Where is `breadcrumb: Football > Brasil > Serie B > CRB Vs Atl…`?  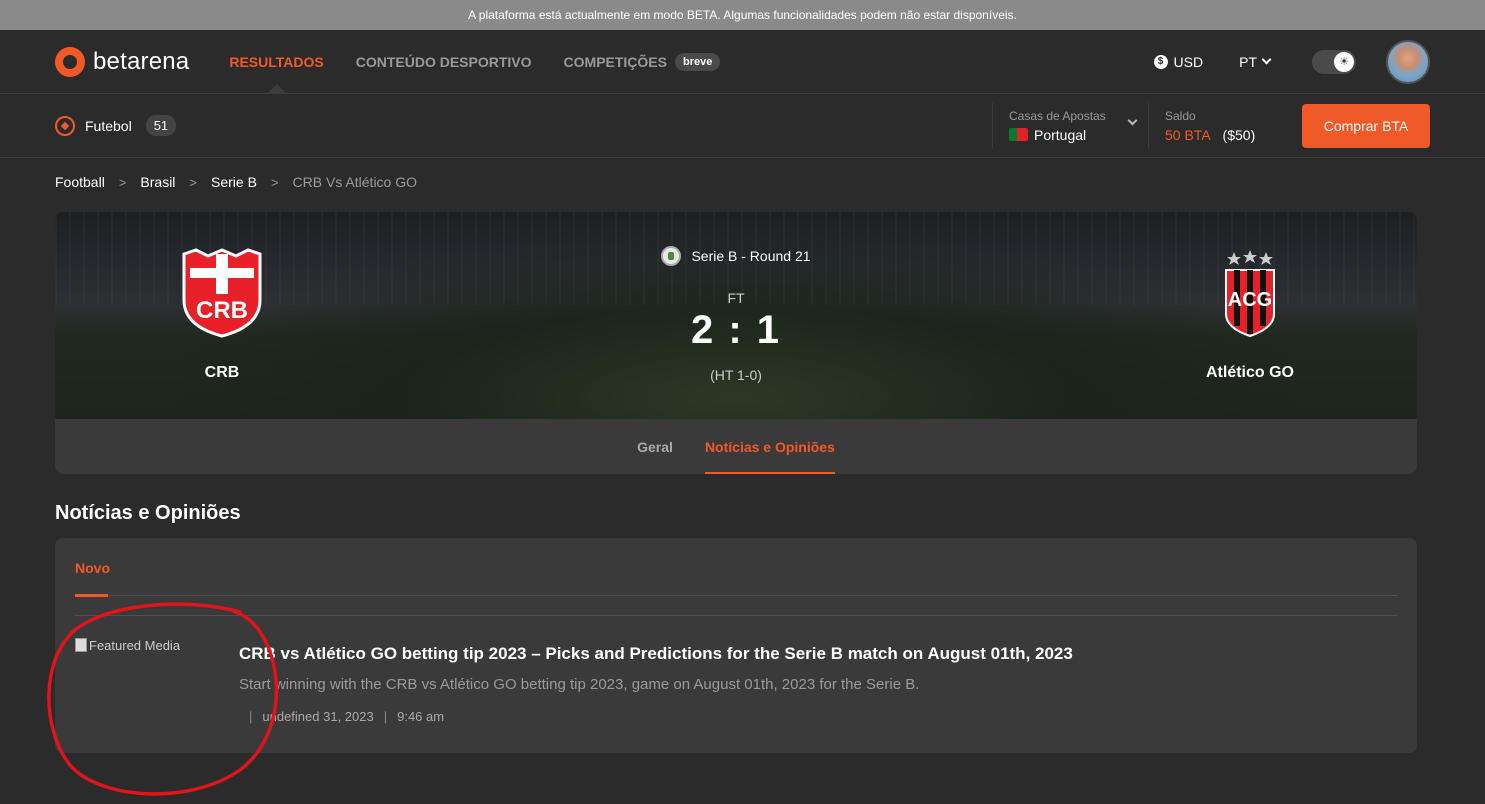
breadcrumb: Football > Brasil > Serie B > CRB Vs Atl… is located at coordinates (742, 182).